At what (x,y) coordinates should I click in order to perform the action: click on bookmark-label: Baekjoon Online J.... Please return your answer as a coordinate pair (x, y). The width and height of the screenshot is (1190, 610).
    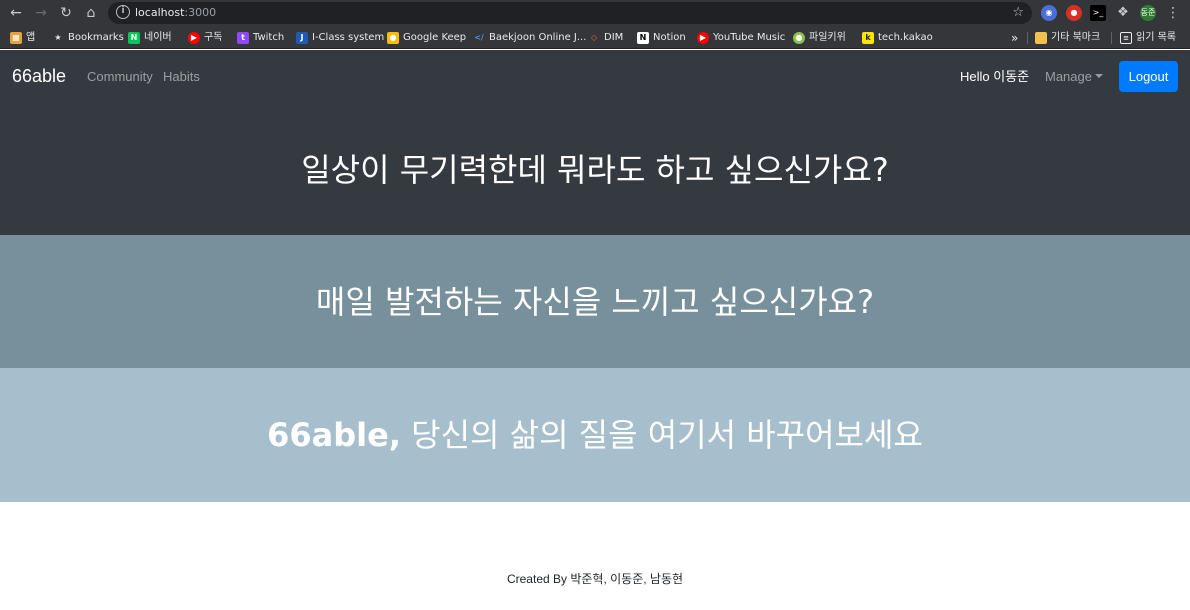
    Looking at the image, I should click on (538, 37).